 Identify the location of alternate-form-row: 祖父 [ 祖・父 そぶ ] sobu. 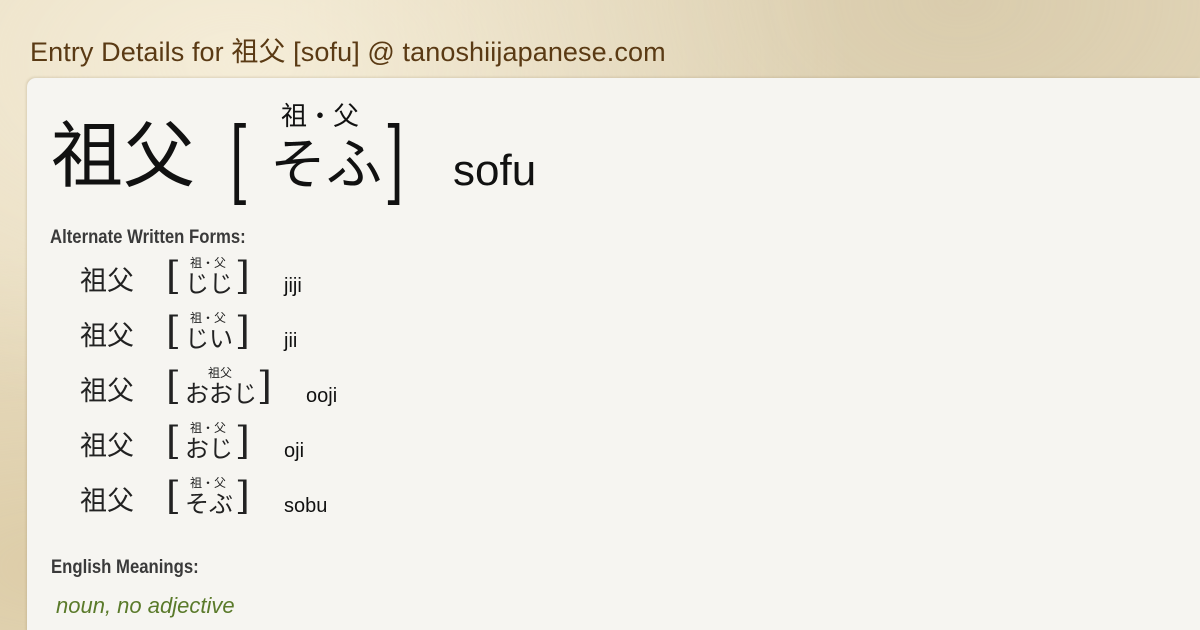
(327, 499).